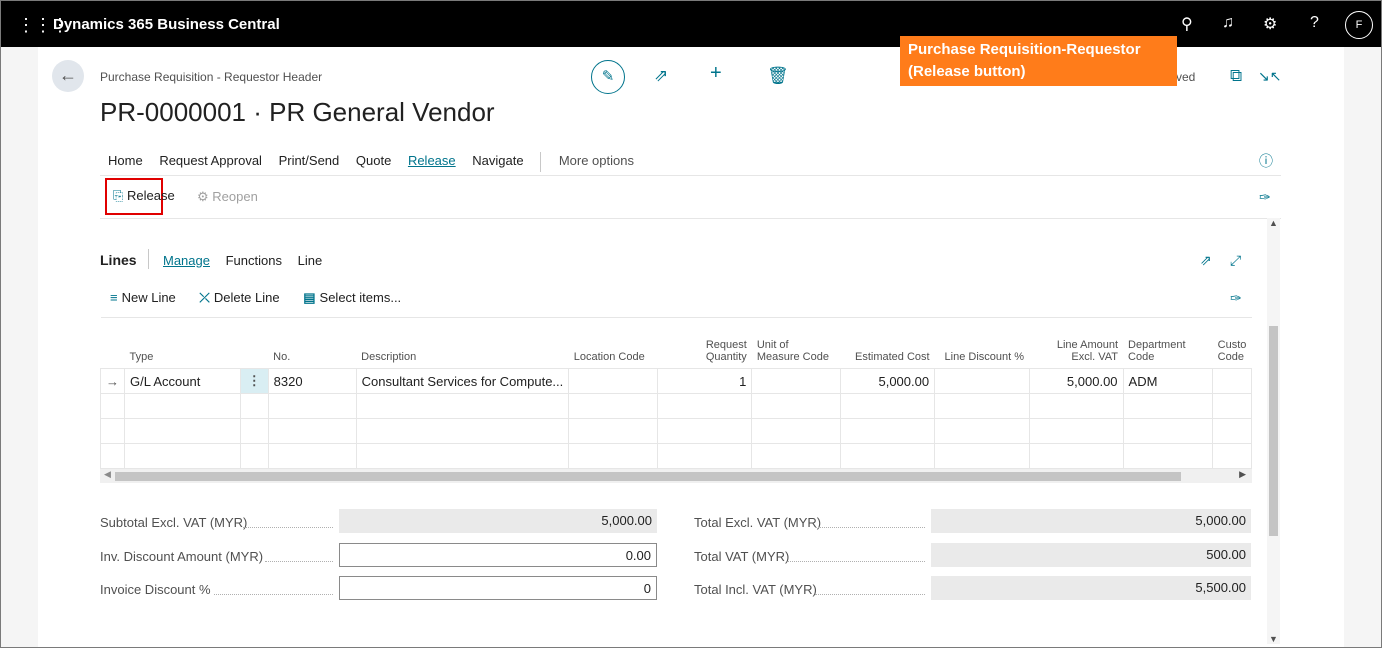  I want to click on cell-location-code, so click(613, 381).